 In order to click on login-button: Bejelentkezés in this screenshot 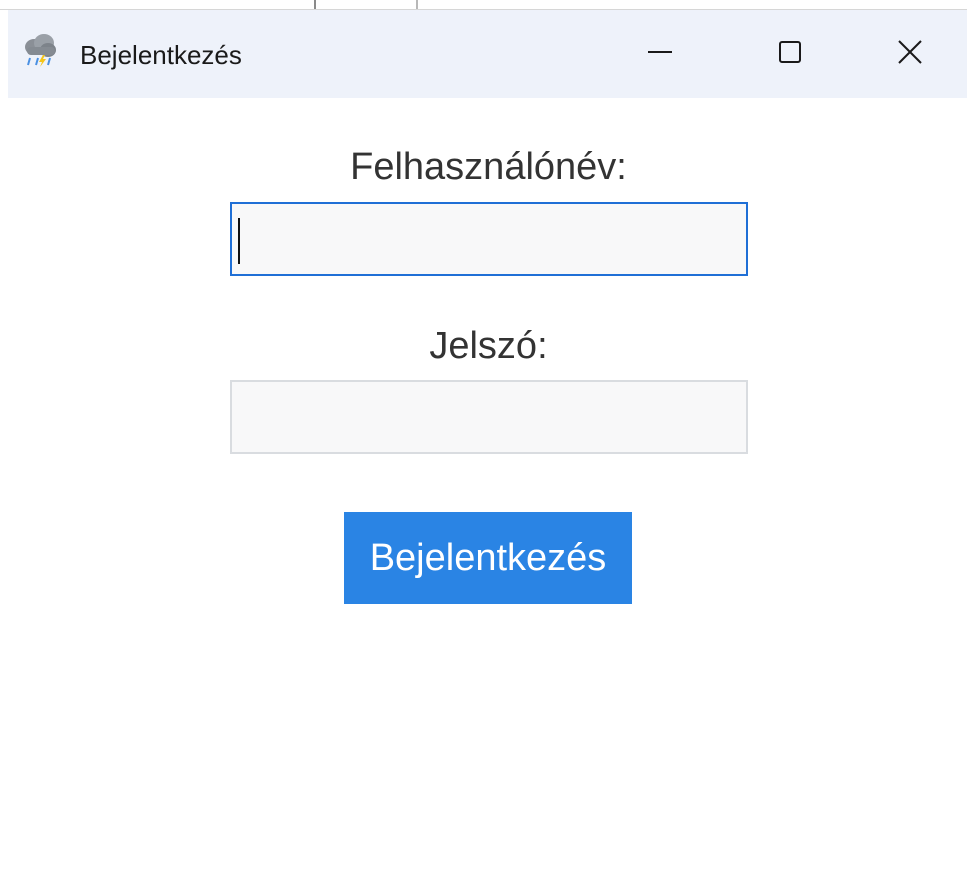, I will do `click(488, 558)`.